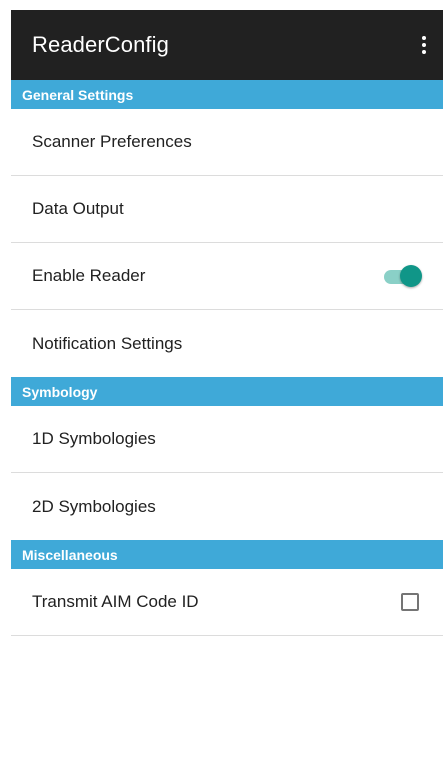  Describe the element at coordinates (227, 45) in the screenshot. I see `app-bar: ReaderConfig` at that location.